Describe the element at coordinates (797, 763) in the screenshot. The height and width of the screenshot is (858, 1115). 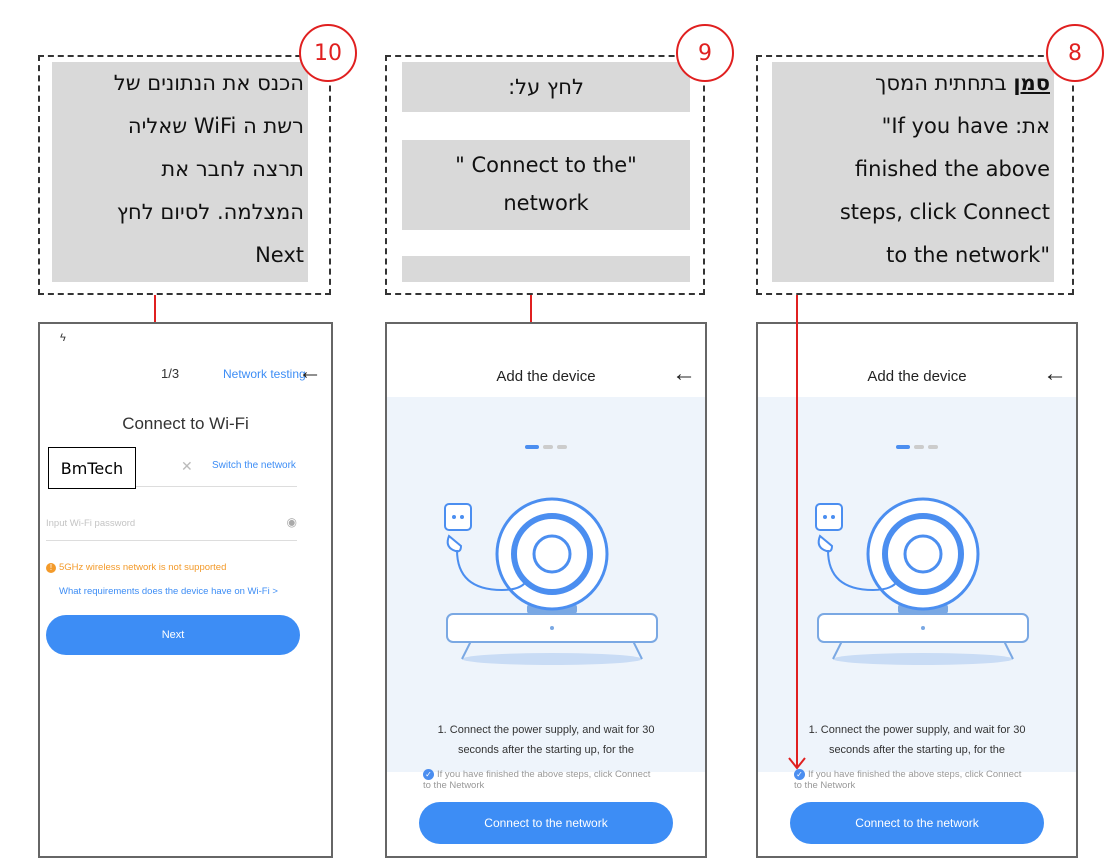
I see `arrow-down-icon` at that location.